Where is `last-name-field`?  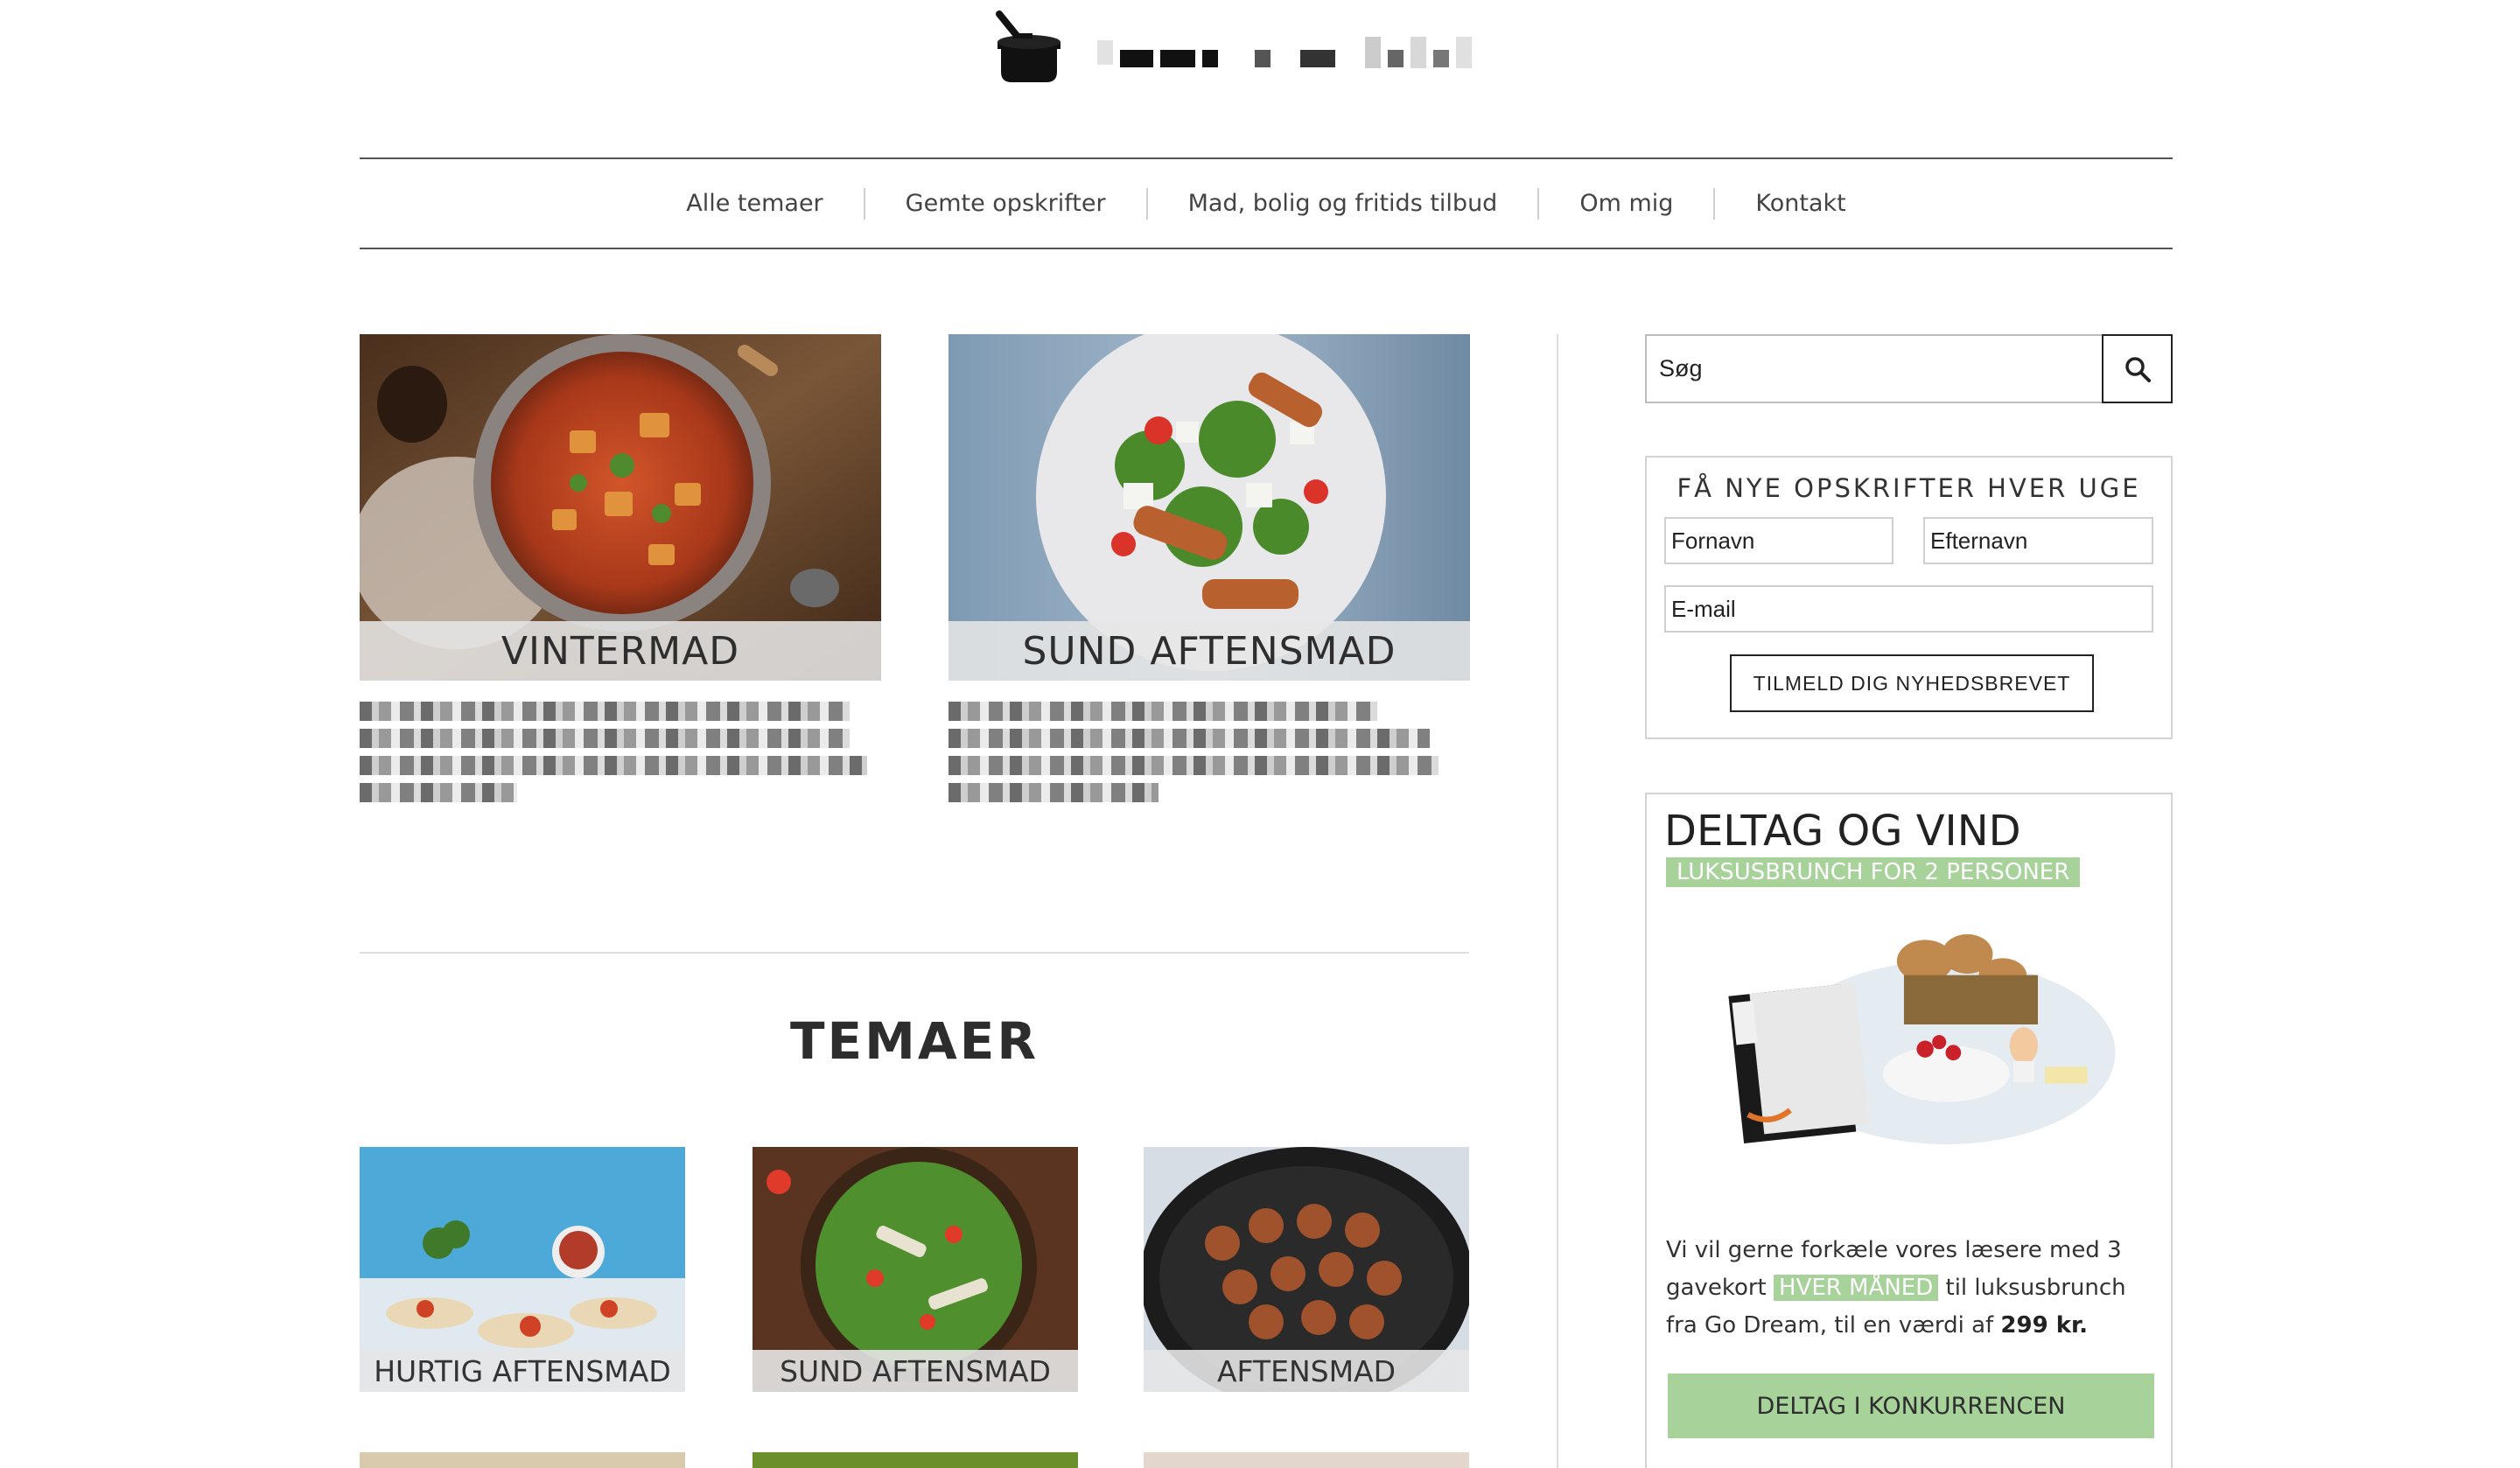 last-name-field is located at coordinates (2038, 540).